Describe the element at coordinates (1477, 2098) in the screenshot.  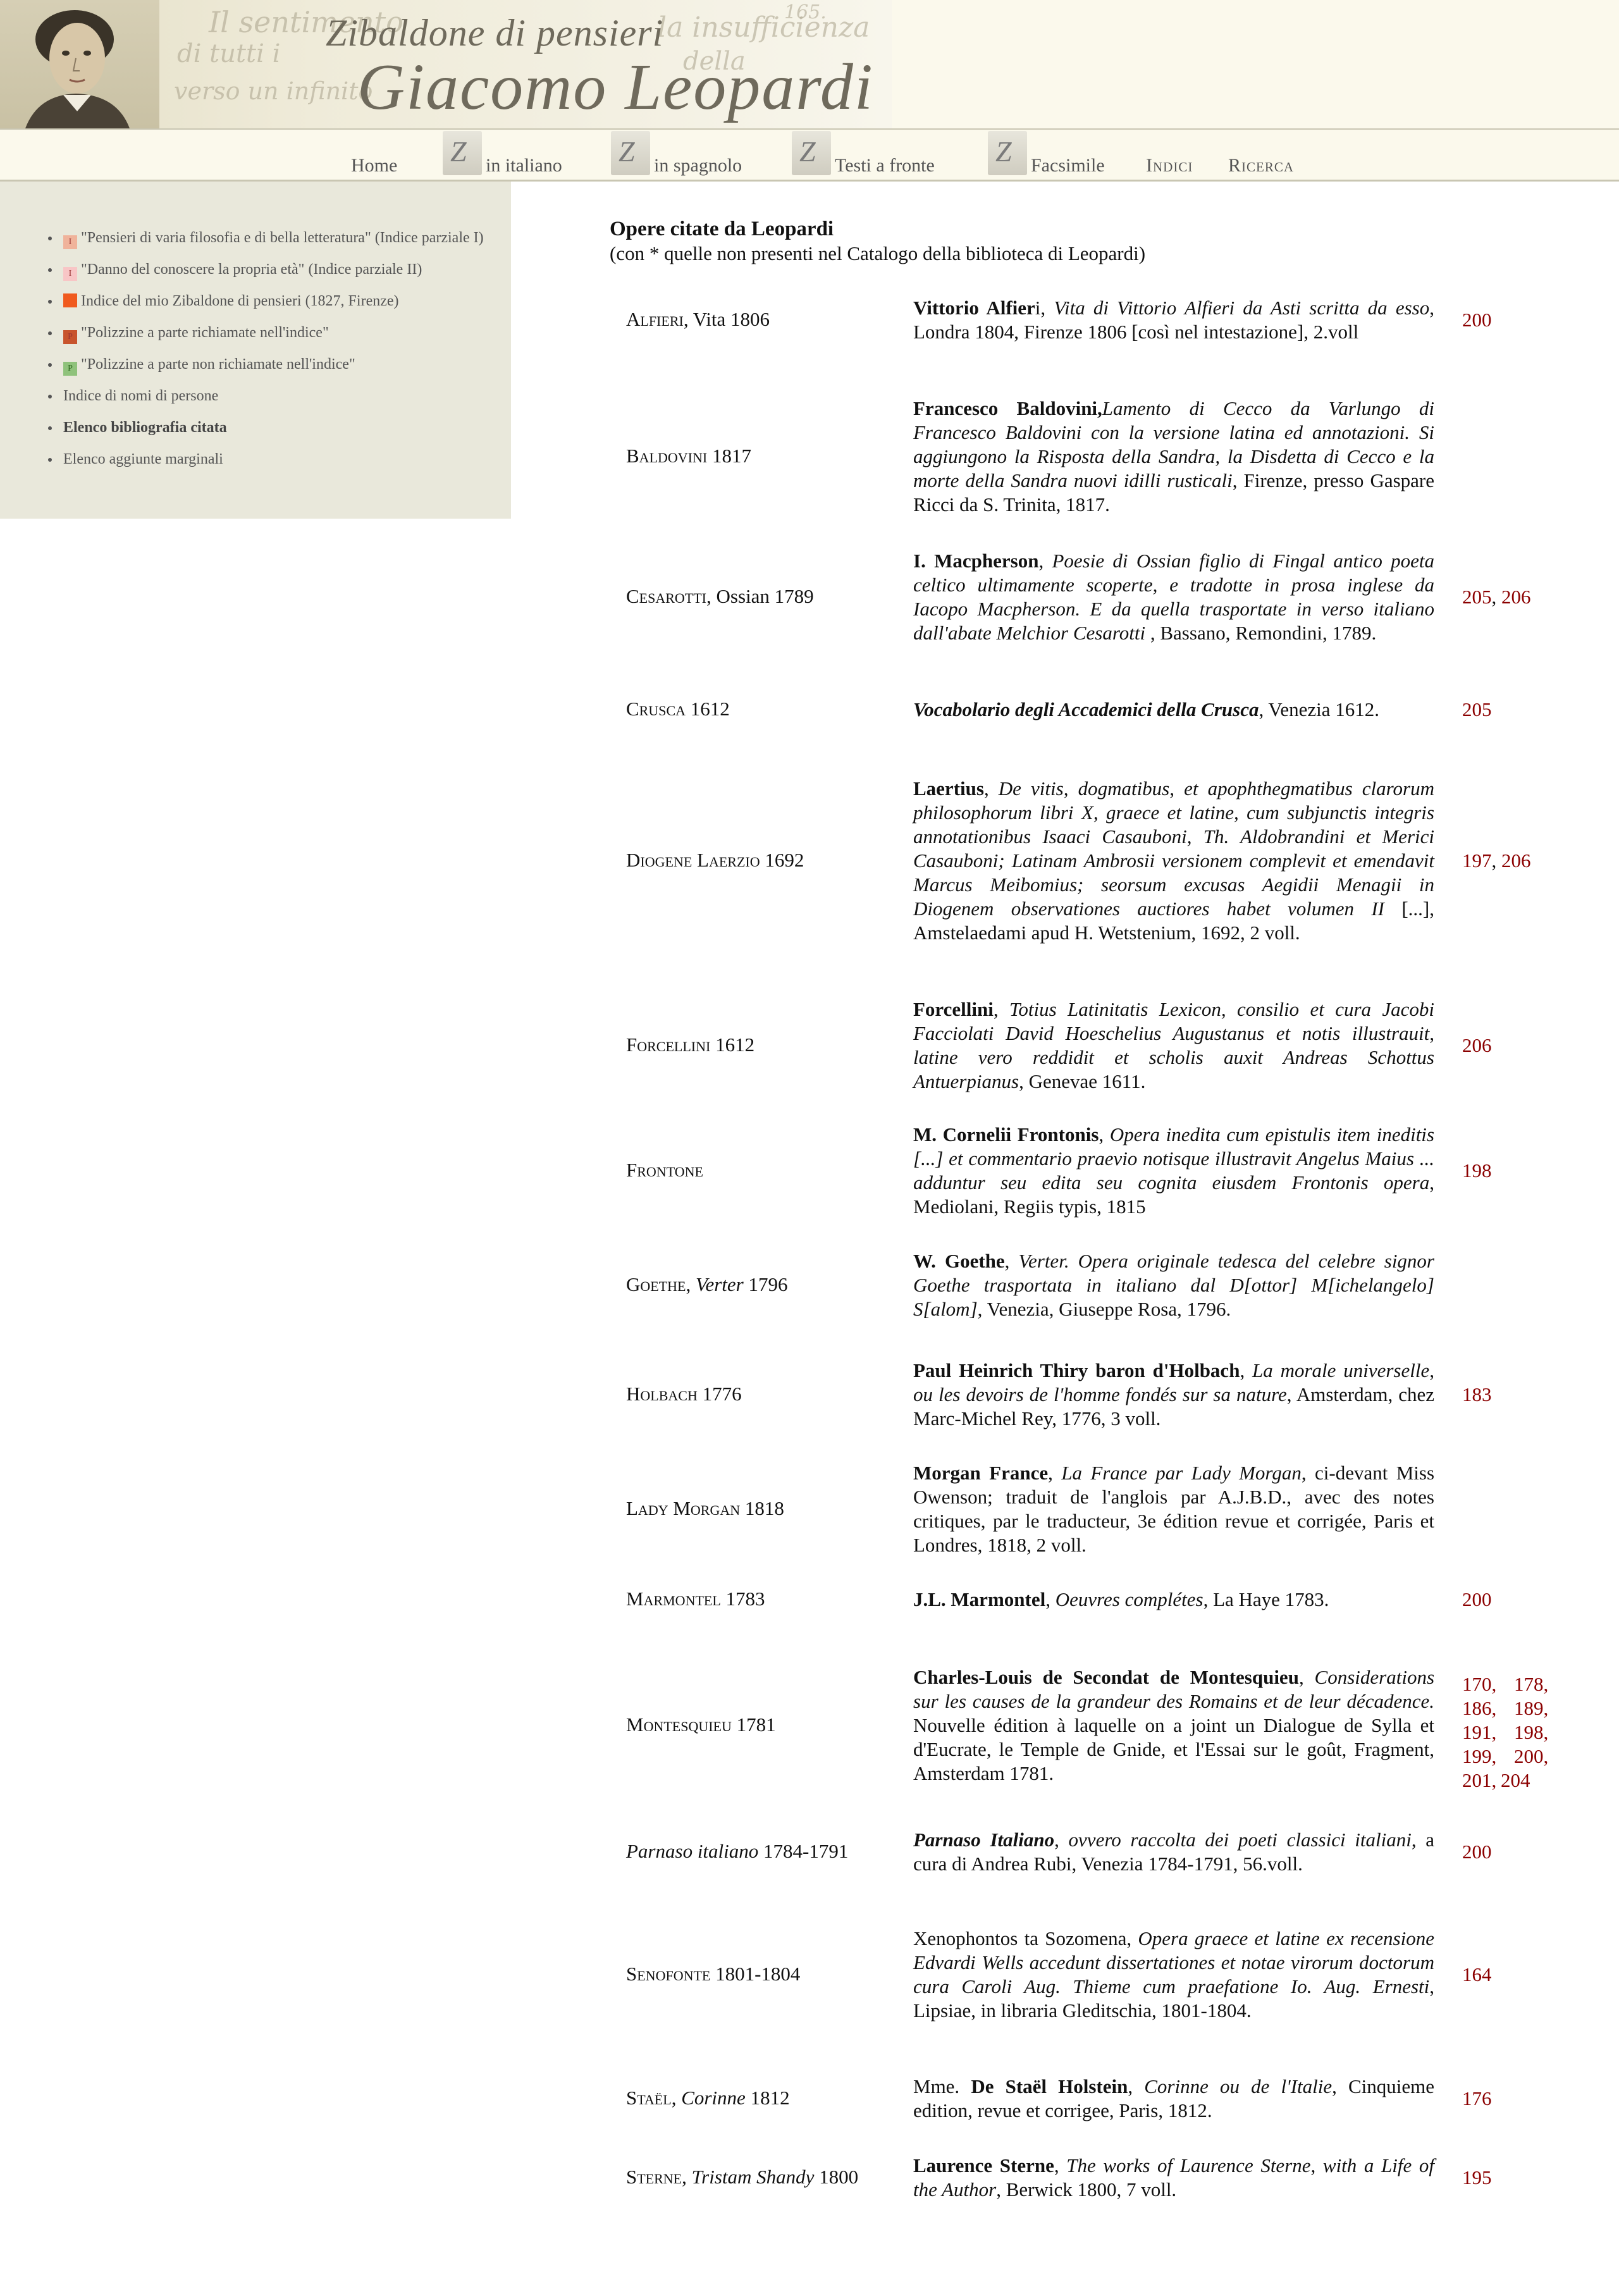
I see `page-link: 176` at that location.